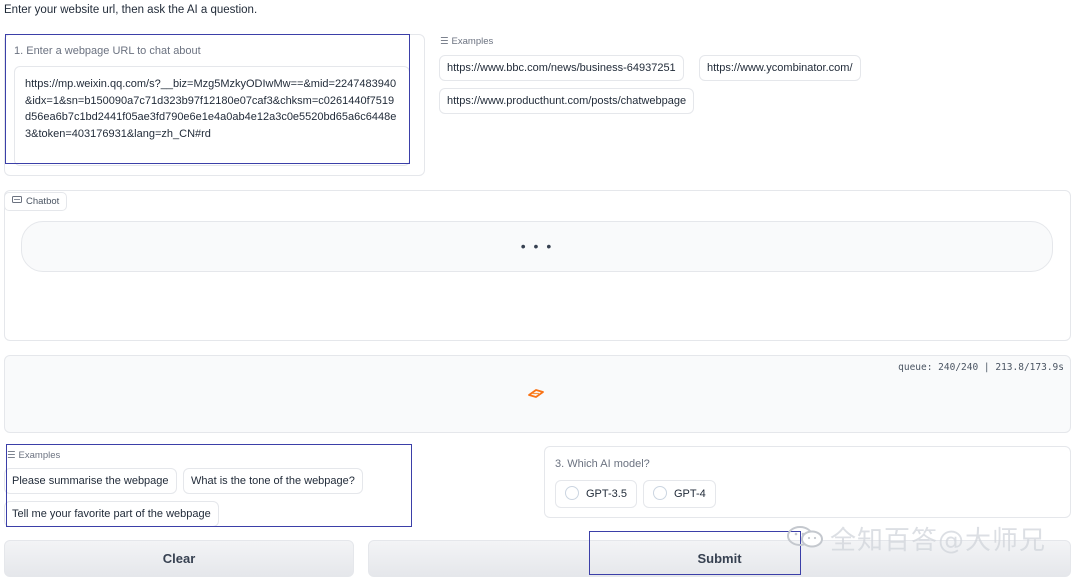 The height and width of the screenshot is (583, 1080). I want to click on queue-status: queue: 240/240 | 213.8/173.9s, so click(981, 367).